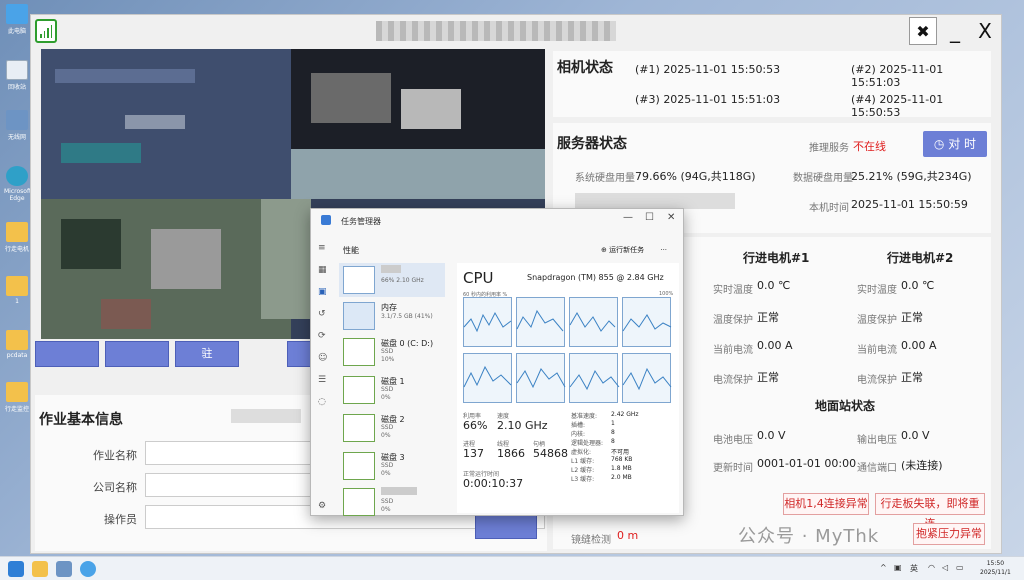 This screenshot has height=580, width=1024. What do you see at coordinates (613, 423) in the screenshot?
I see `detail-value: 1` at bounding box center [613, 423].